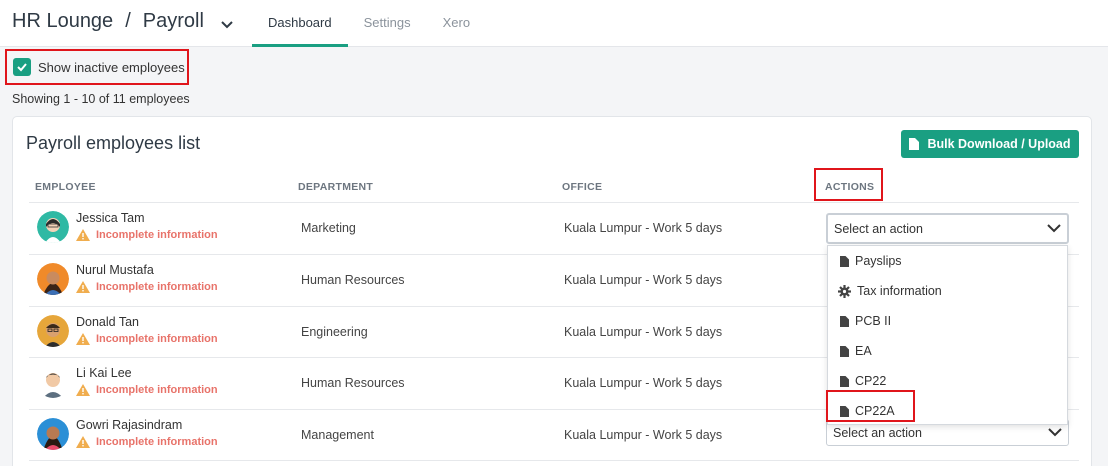 This screenshot has width=1108, height=466. Describe the element at coordinates (101, 99) in the screenshot. I see `employee-count: Showing 1 - 10 of 11 employees` at that location.